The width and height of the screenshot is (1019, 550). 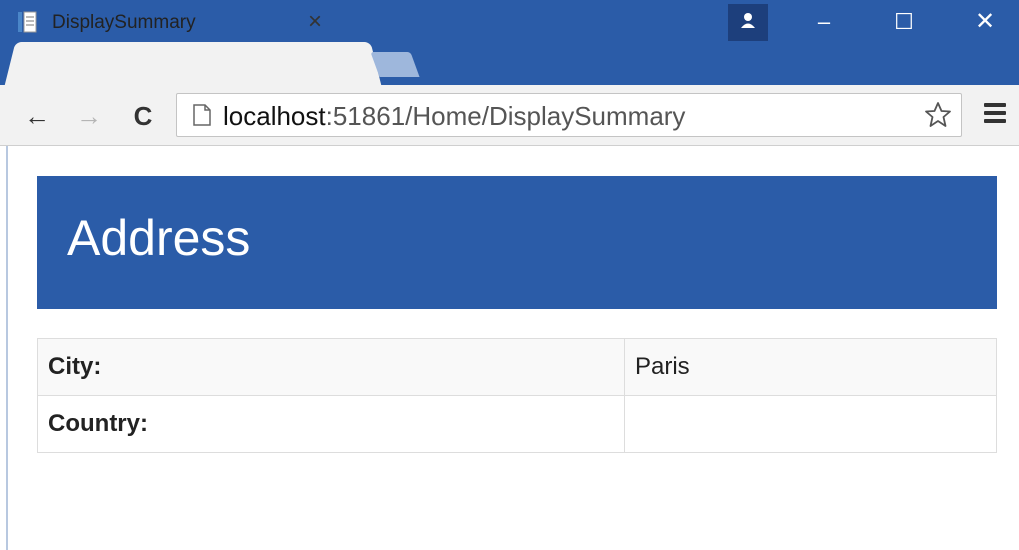 I want to click on url-text: localhost:51861/Home/DisplaySummary, so click(x=454, y=116).